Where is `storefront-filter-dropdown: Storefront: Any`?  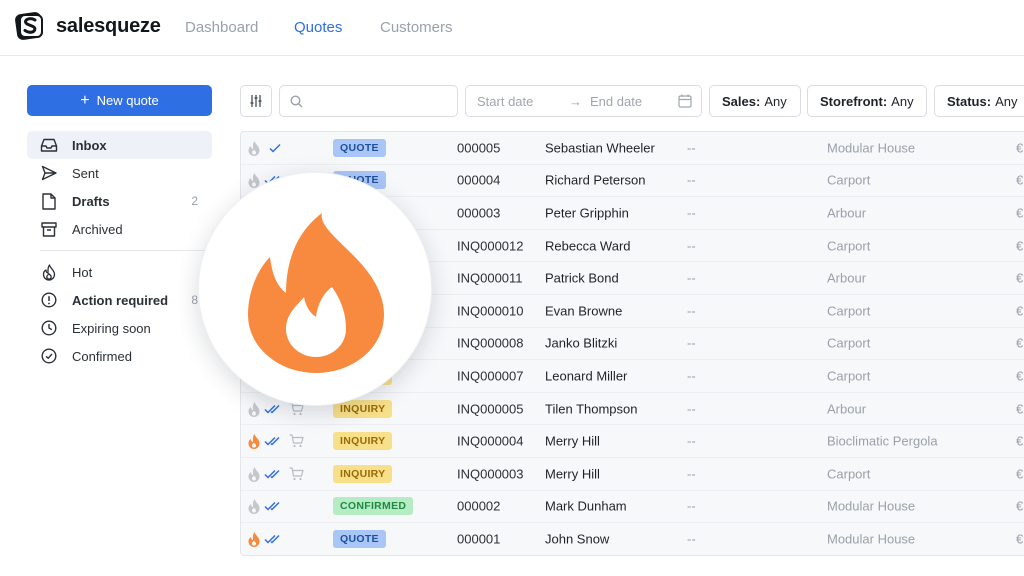
storefront-filter-dropdown: Storefront: Any is located at coordinates (867, 101).